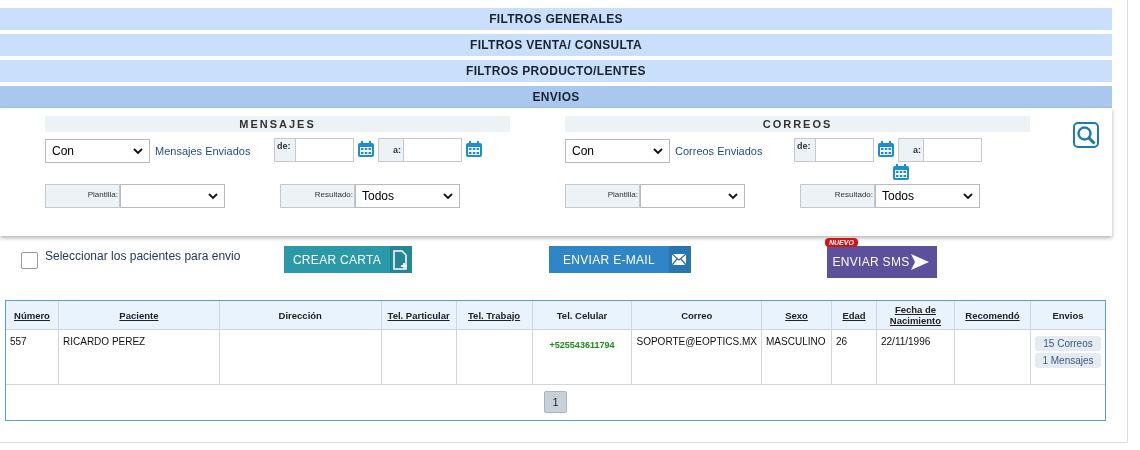  I want to click on sortable-column-header: Paciente, so click(139, 315).